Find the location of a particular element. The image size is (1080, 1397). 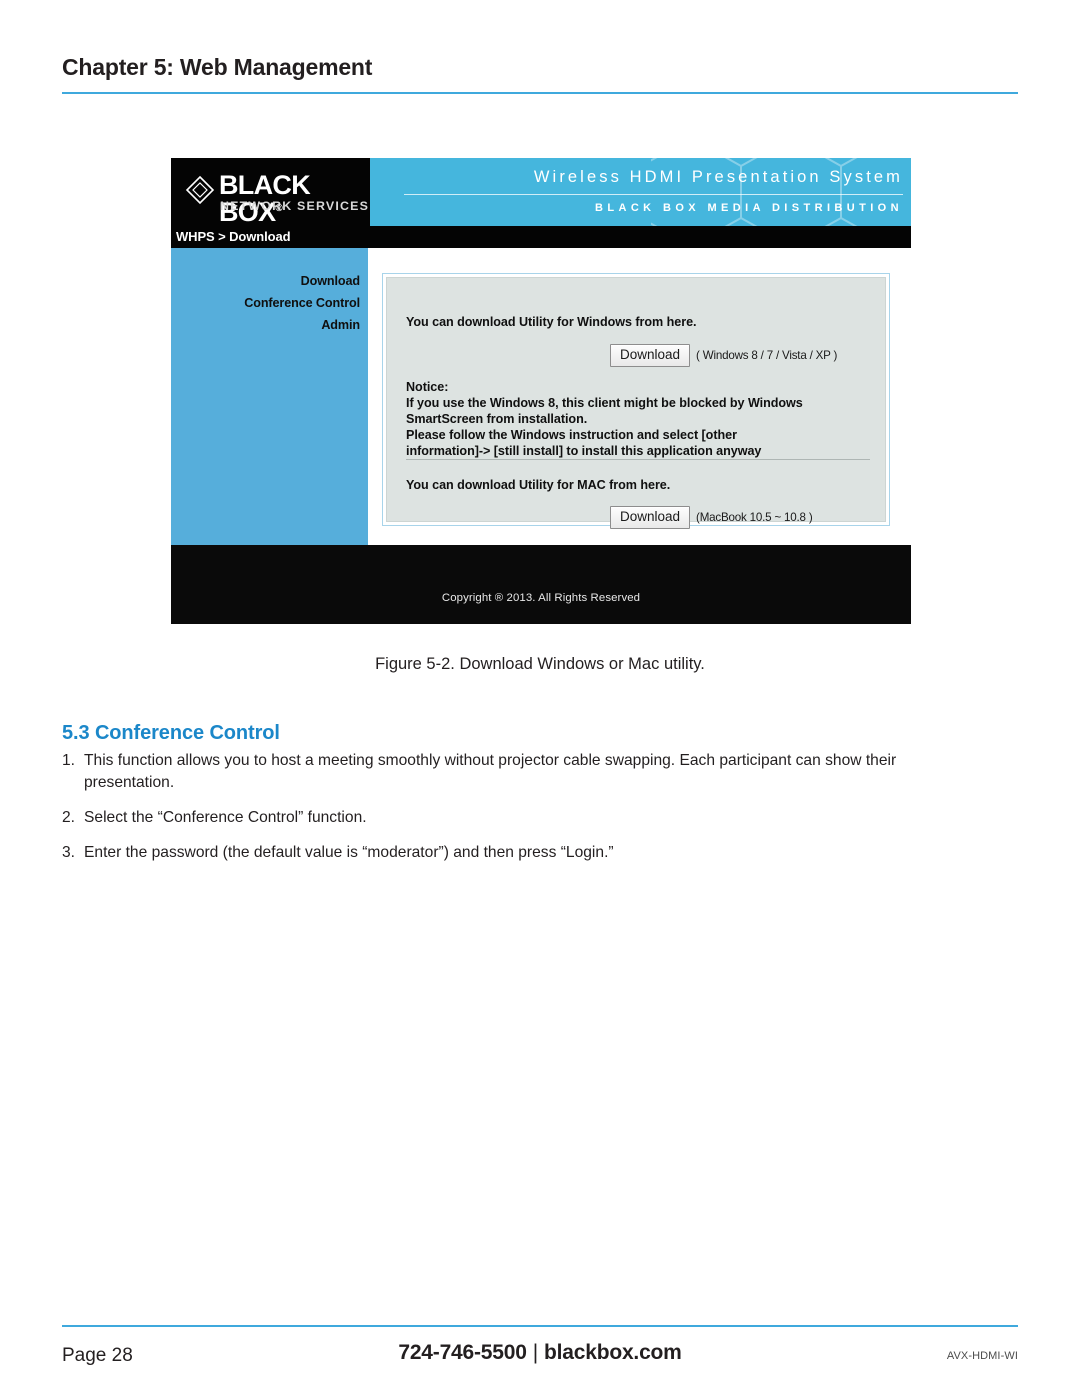

sidebar-item-admin: Admin is located at coordinates (340, 325).